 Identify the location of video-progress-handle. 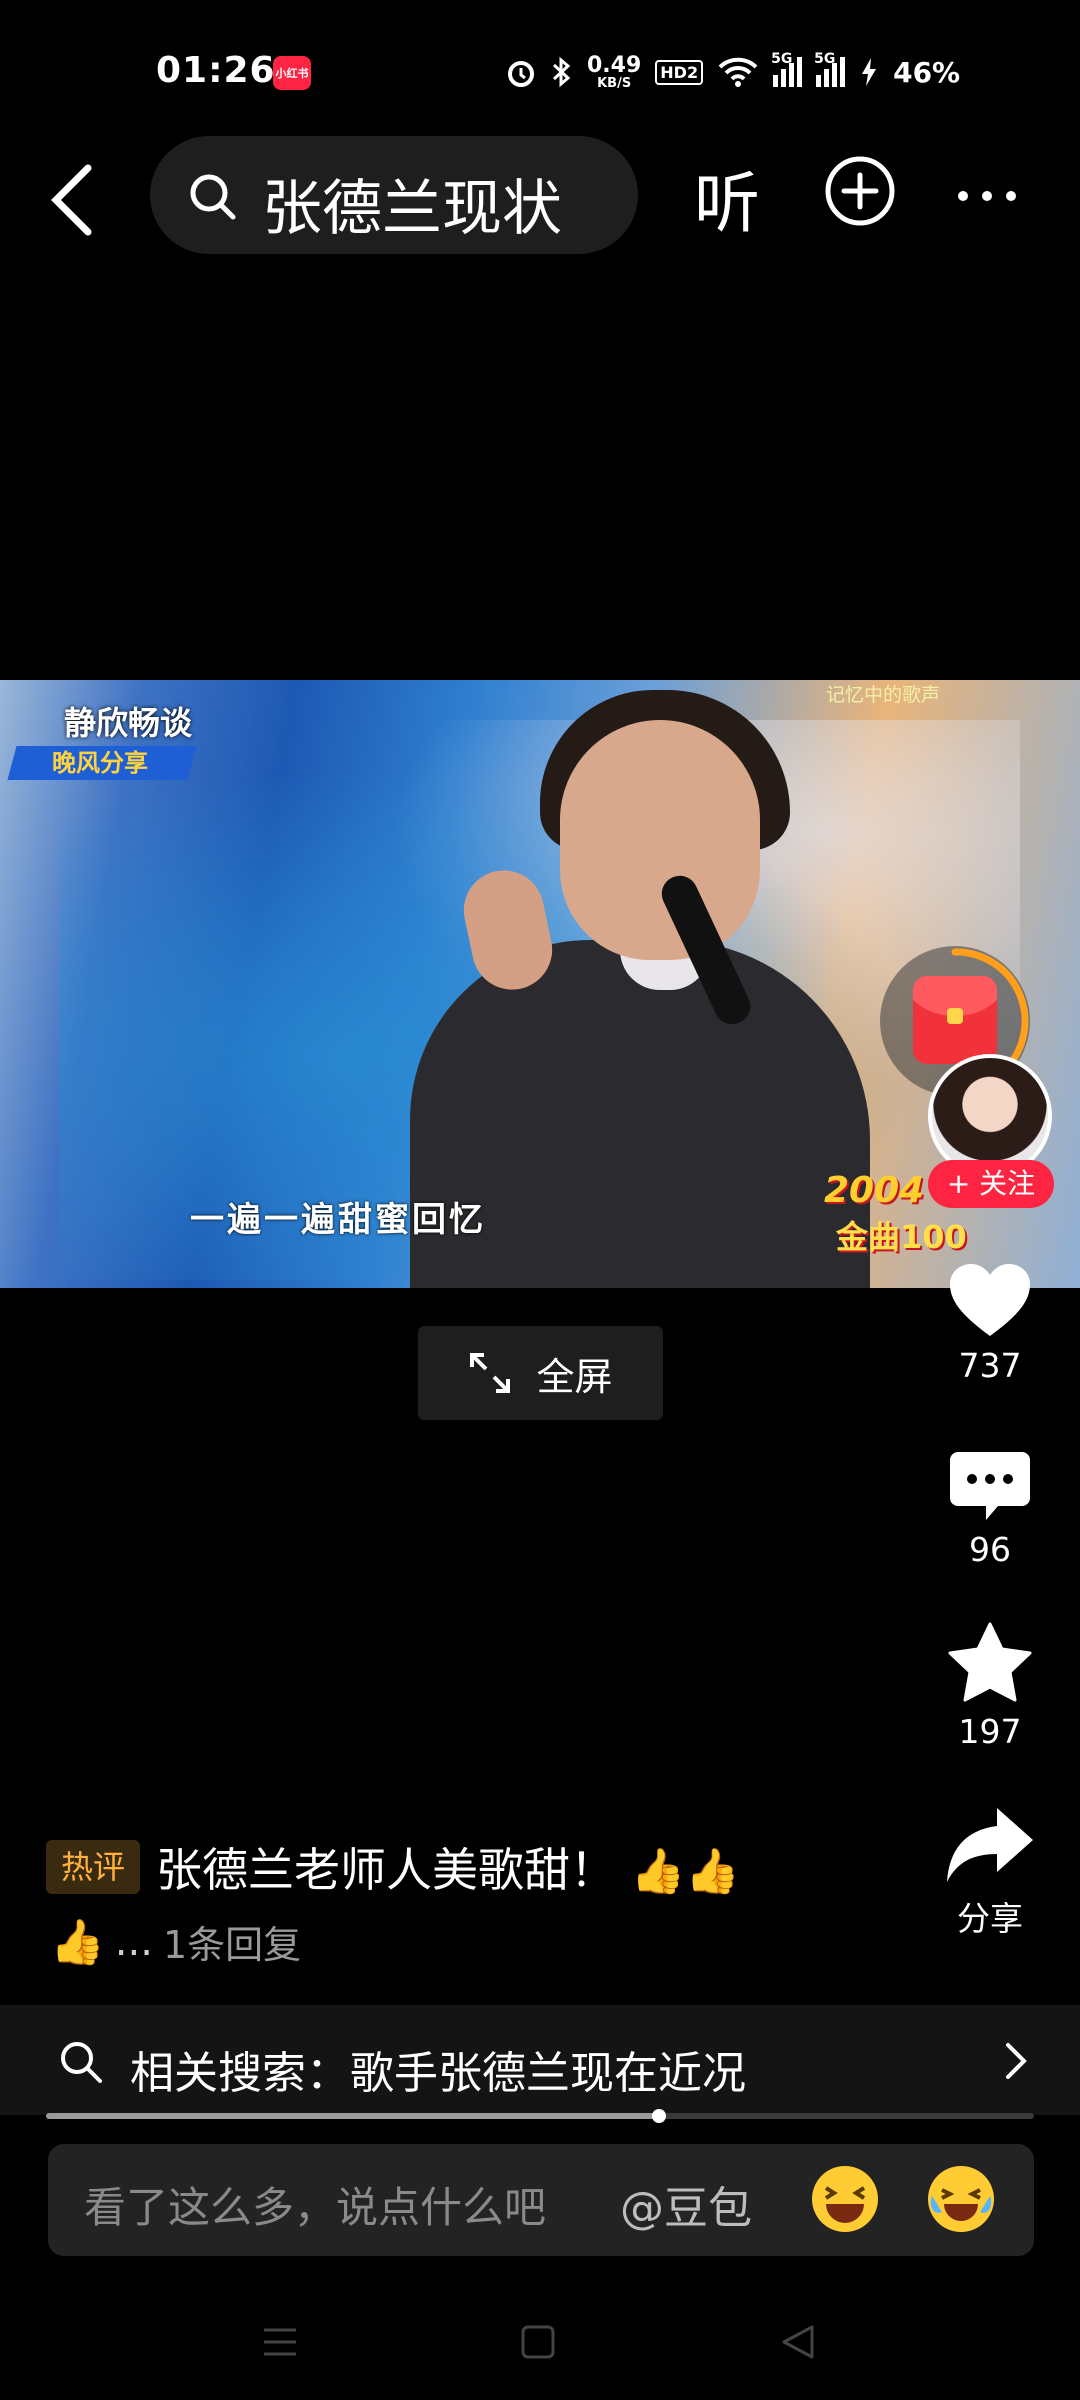
(658, 2116).